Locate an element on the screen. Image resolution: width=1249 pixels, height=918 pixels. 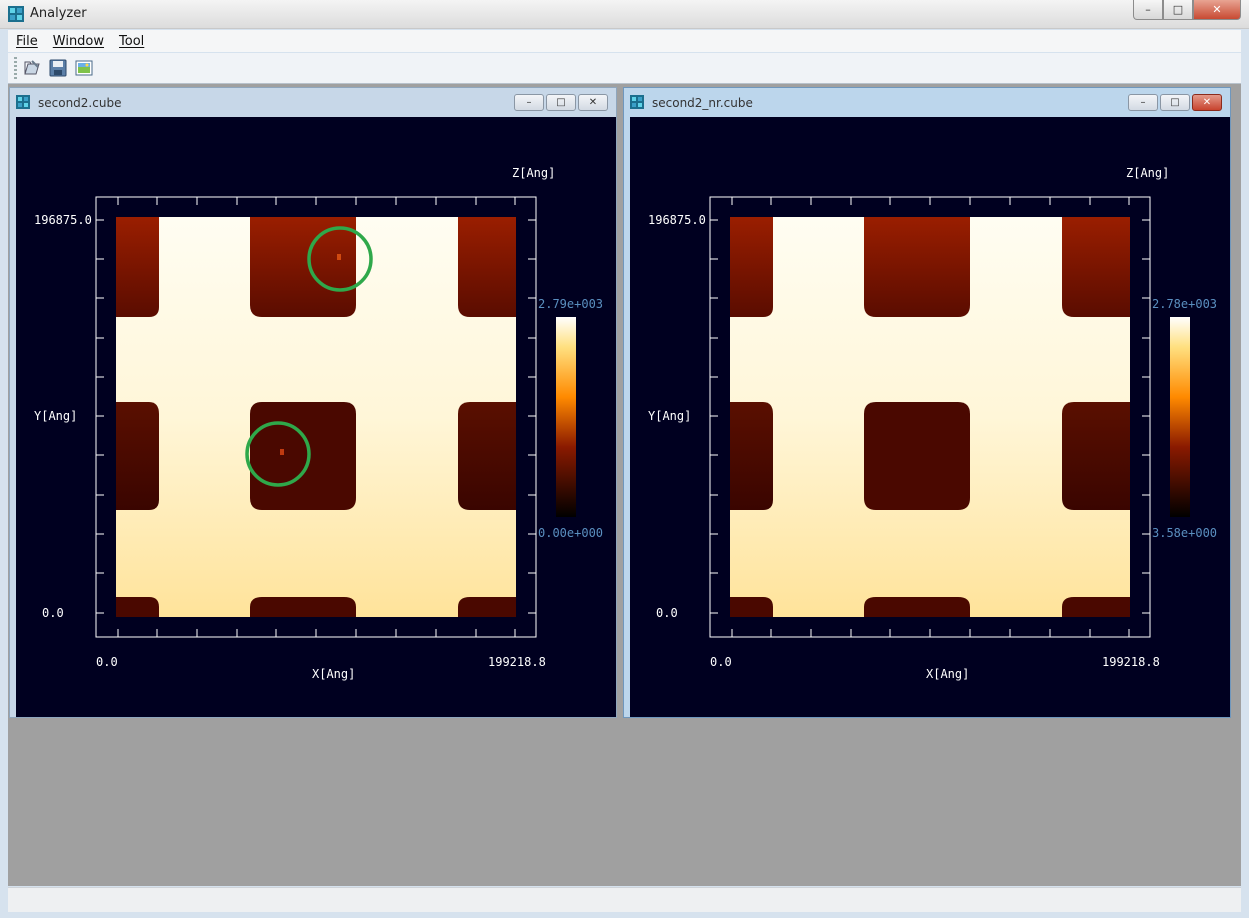
open-icon is located at coordinates (32, 68).